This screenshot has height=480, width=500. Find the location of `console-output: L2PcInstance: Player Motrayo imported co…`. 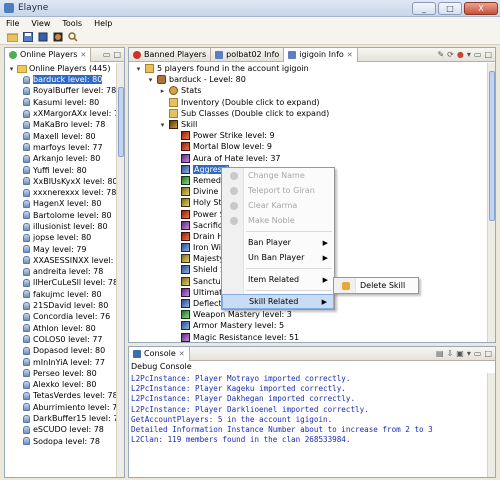

console-output: L2PcInstance: Player Motrayo imported co… is located at coordinates (309, 409).